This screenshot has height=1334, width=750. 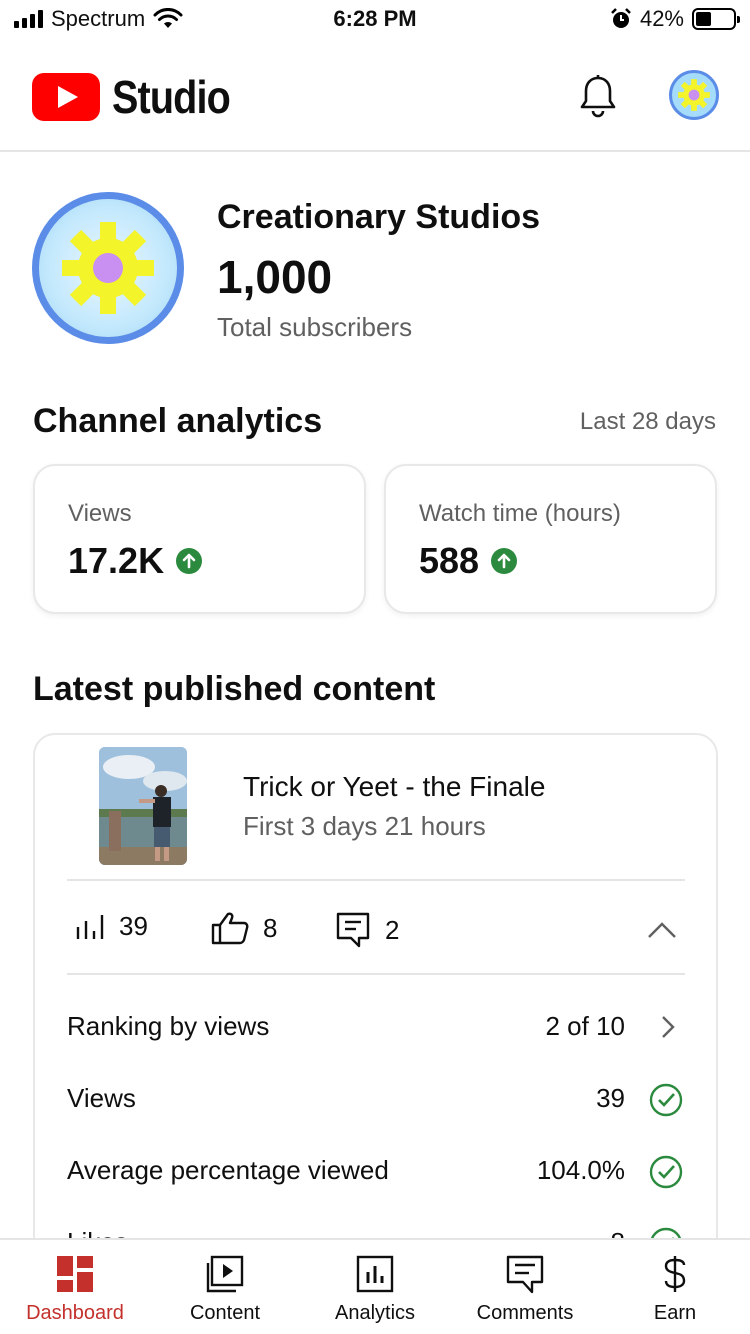 I want to click on subscriber-count: 1,000, so click(x=275, y=277).